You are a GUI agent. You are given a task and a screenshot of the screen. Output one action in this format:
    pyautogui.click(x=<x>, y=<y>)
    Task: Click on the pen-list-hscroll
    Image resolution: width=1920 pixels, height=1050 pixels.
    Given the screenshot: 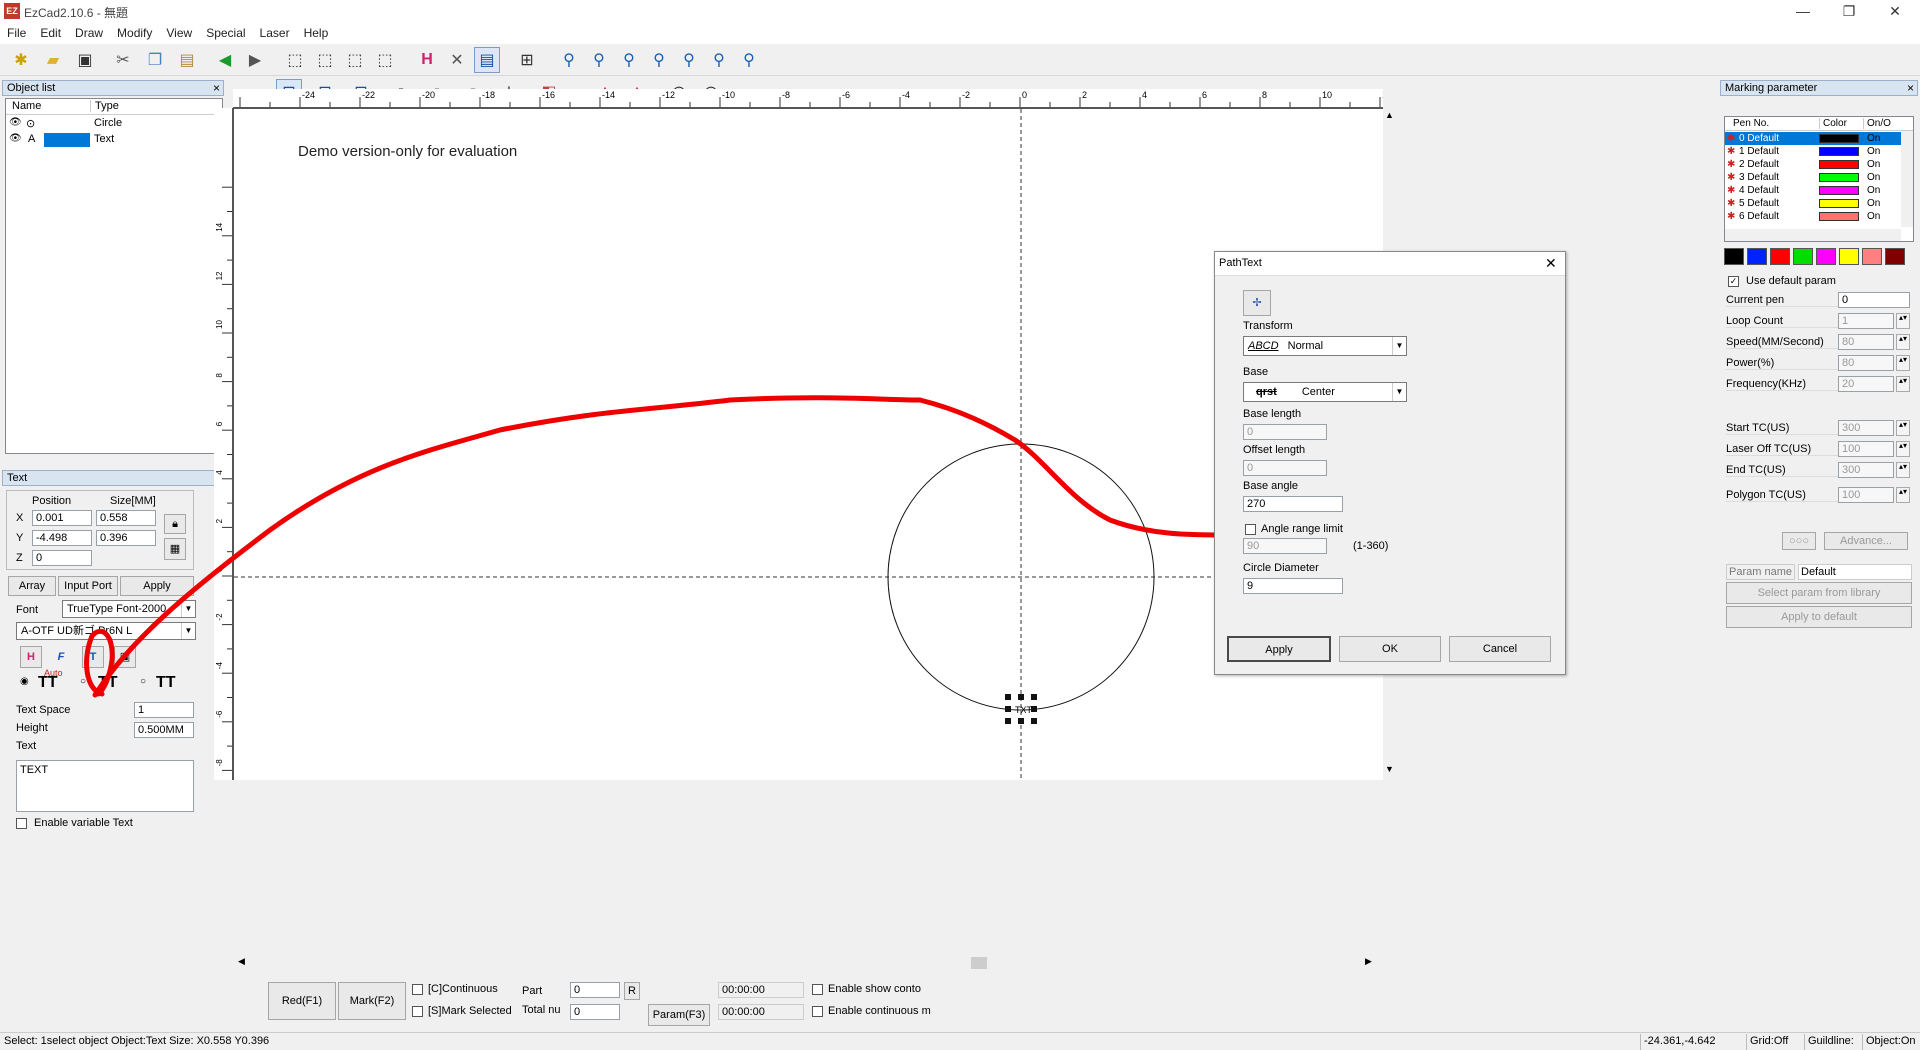 What is the action you would take?
    pyautogui.click(x=1813, y=235)
    